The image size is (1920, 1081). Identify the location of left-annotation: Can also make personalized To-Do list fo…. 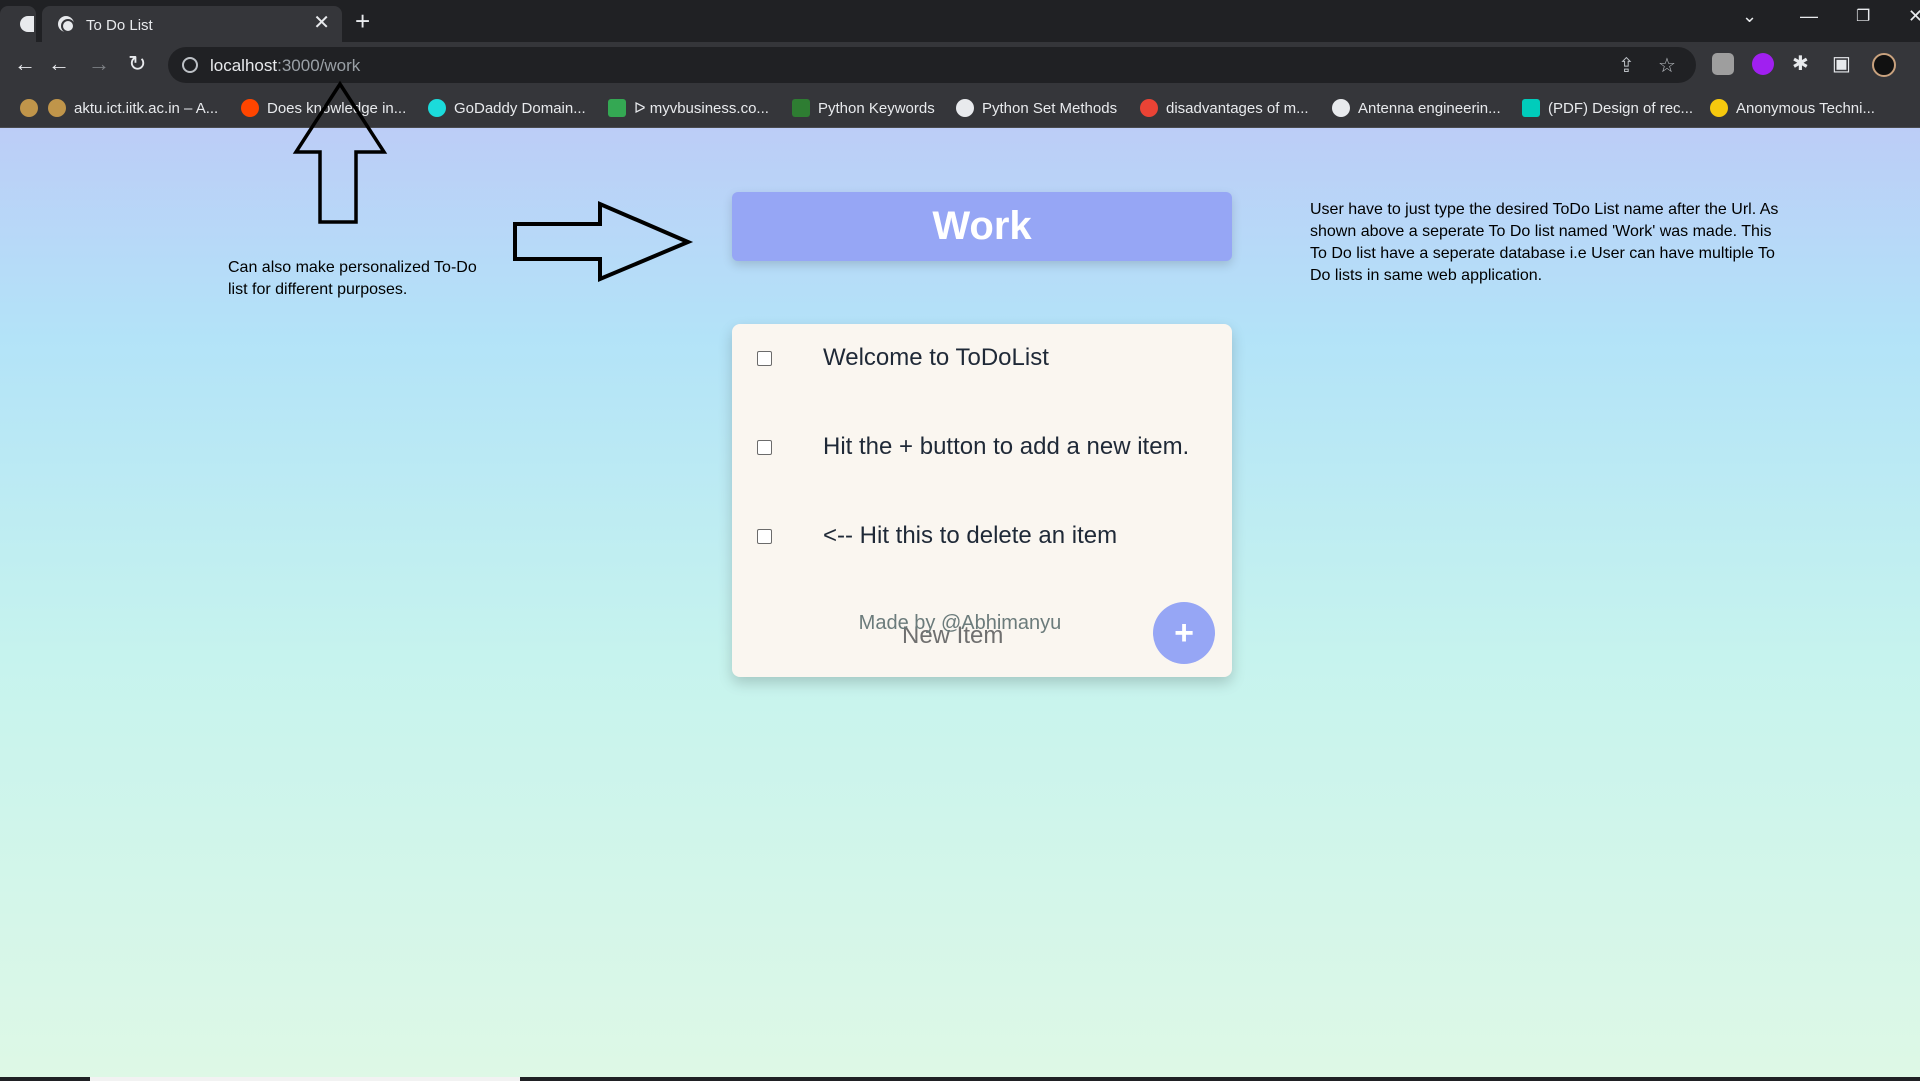
(352, 278).